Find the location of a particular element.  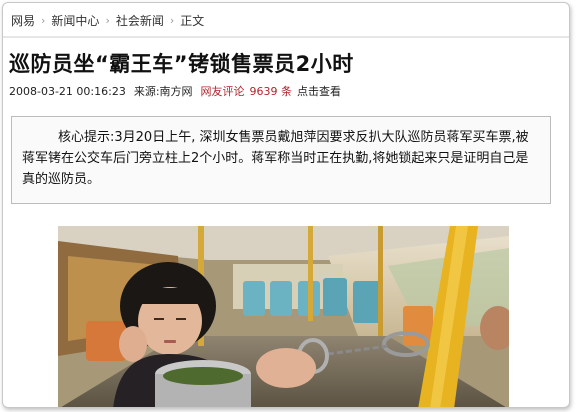

publish-datetime: 2008-03-21 00:16:23 is located at coordinates (67, 91).